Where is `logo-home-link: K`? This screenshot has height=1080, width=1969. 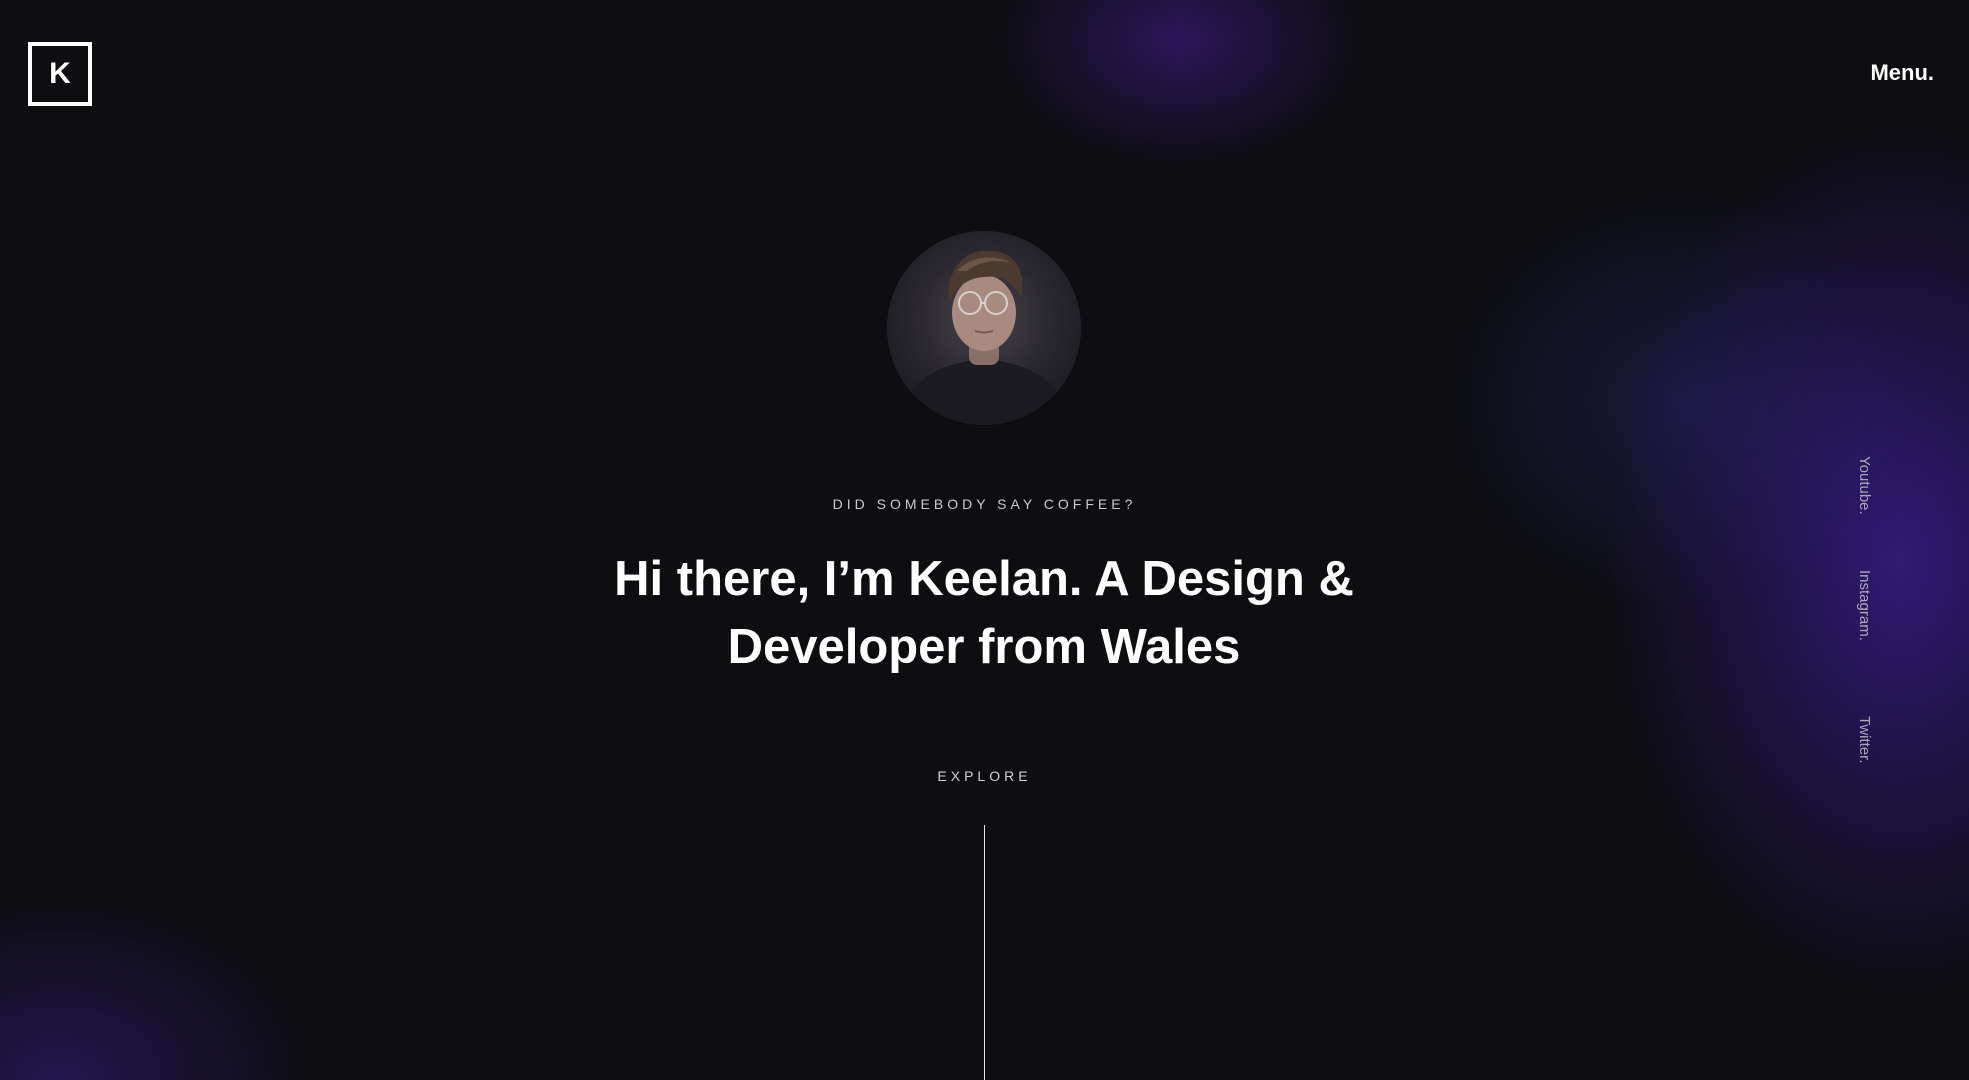 logo-home-link: K is located at coordinates (60, 74).